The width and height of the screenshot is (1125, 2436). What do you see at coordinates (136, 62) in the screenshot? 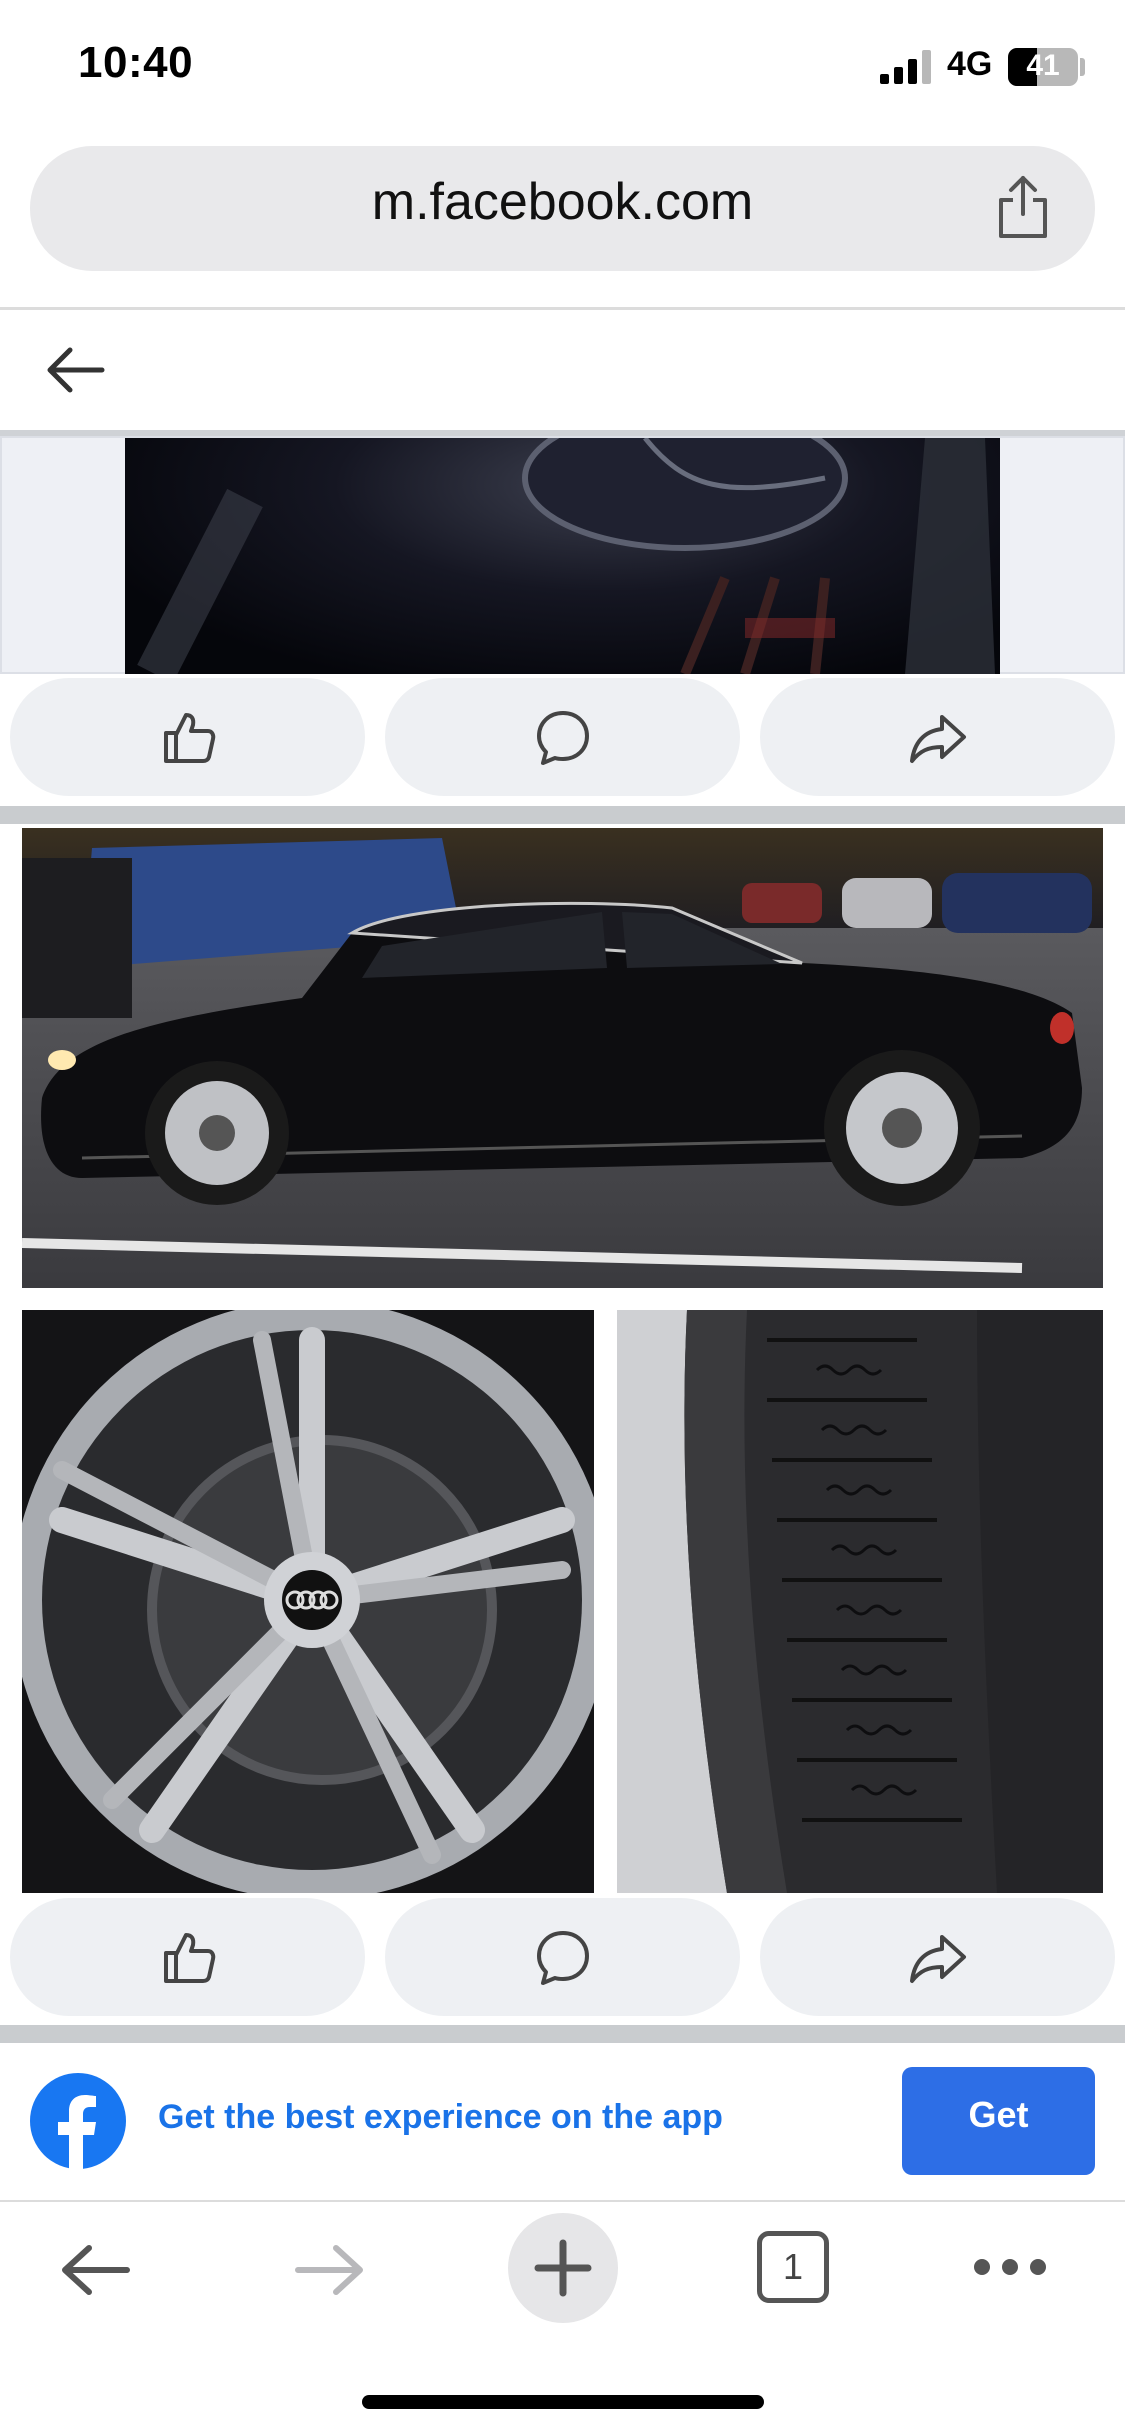
I see `status-time: 10:40` at bounding box center [136, 62].